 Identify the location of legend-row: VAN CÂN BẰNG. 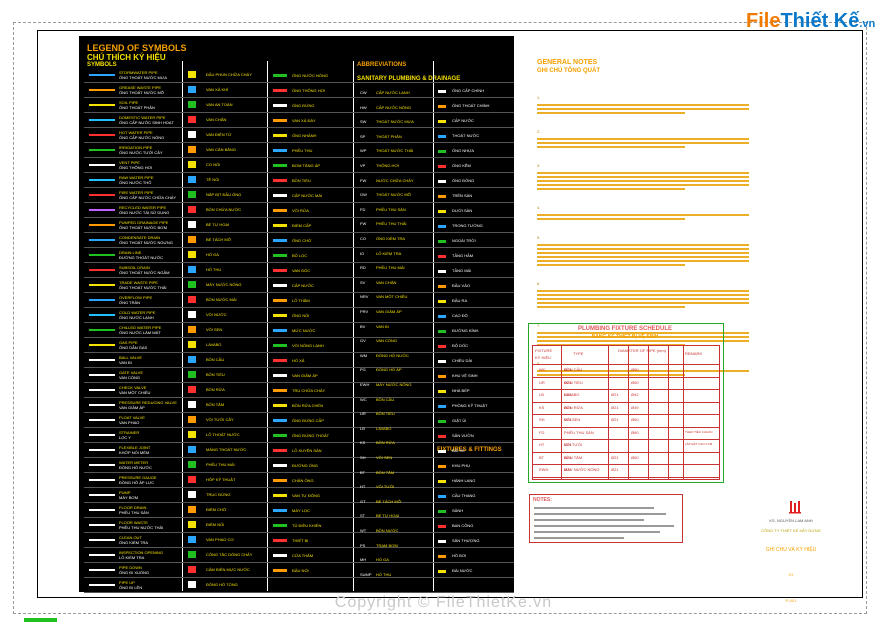
(221, 149).